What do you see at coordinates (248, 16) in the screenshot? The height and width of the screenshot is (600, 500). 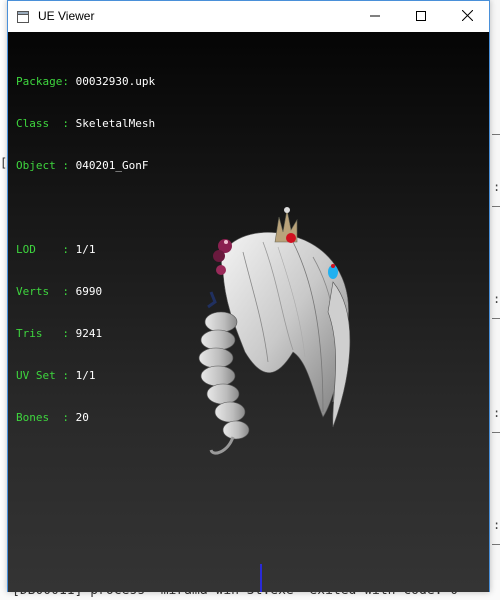 I see `title-bar: UE Viewer` at bounding box center [248, 16].